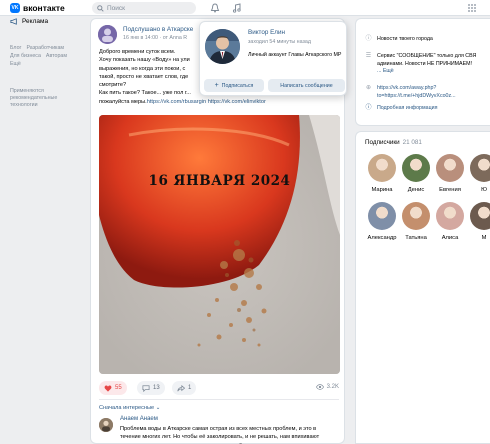  What do you see at coordinates (155, 38) in the screenshot?
I see `post-meta: 16 янв в 14:00 · от Anna R` at bounding box center [155, 38].